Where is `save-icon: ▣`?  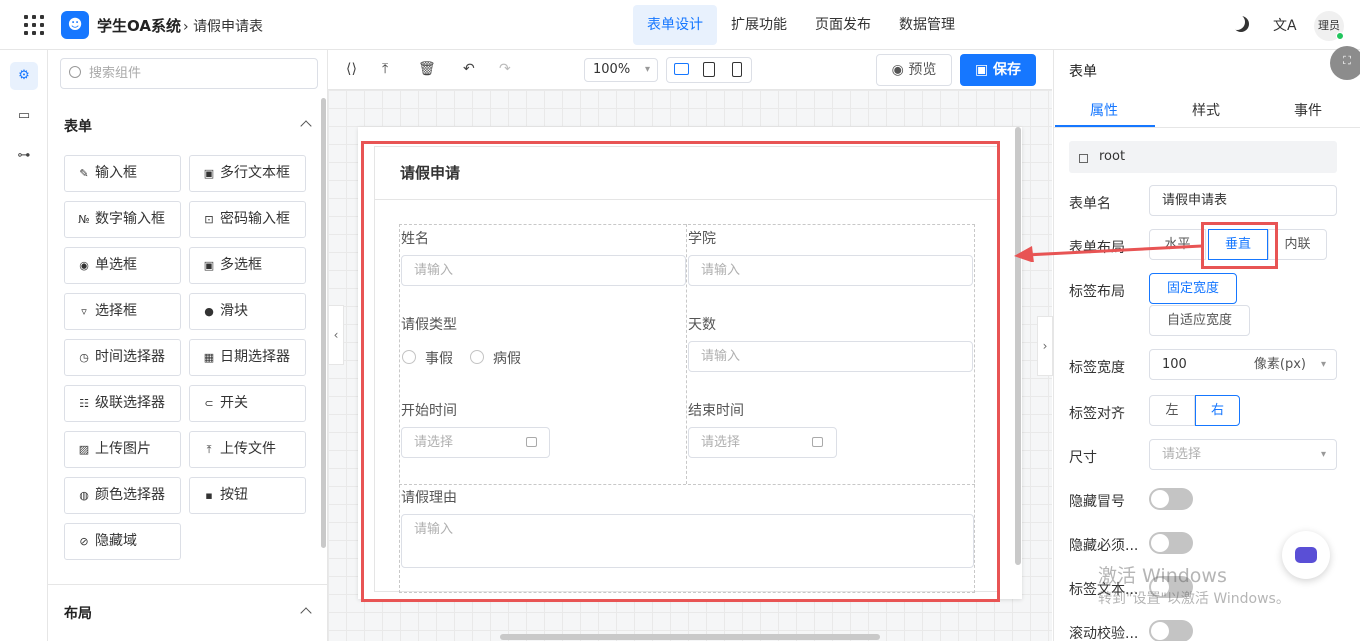 save-icon: ▣ is located at coordinates (981, 70).